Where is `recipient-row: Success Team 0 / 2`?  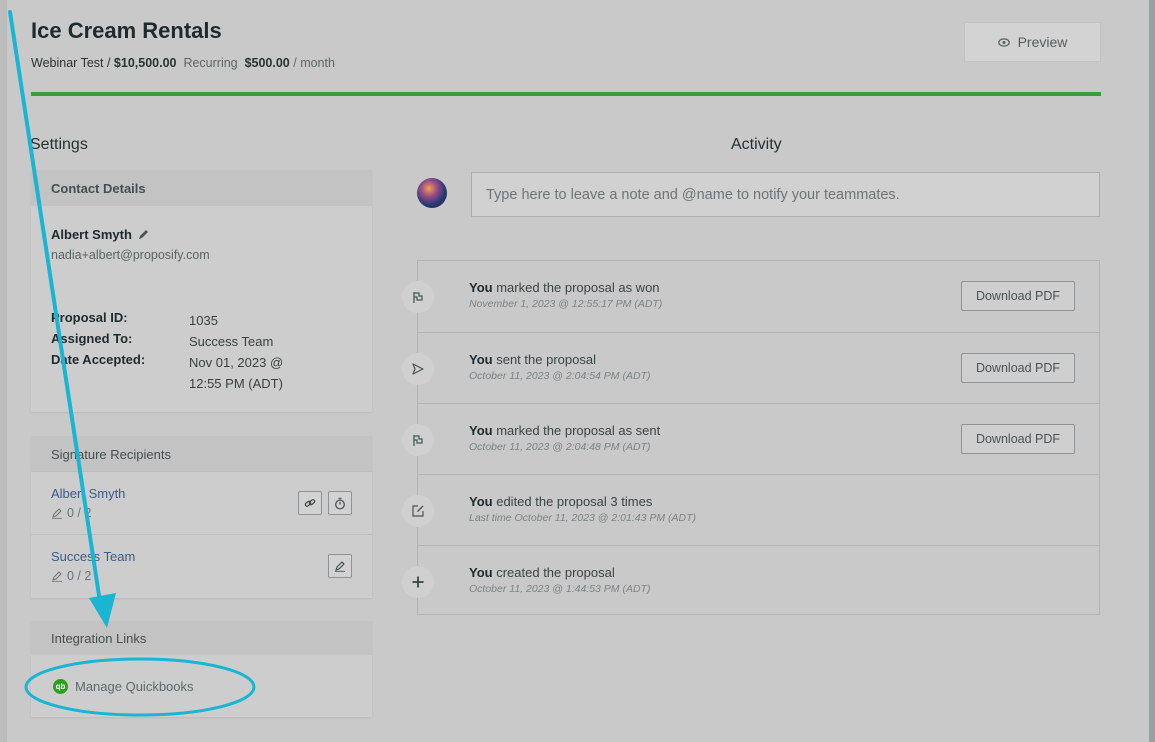
recipient-row: Success Team 0 / 2 is located at coordinates (201, 566).